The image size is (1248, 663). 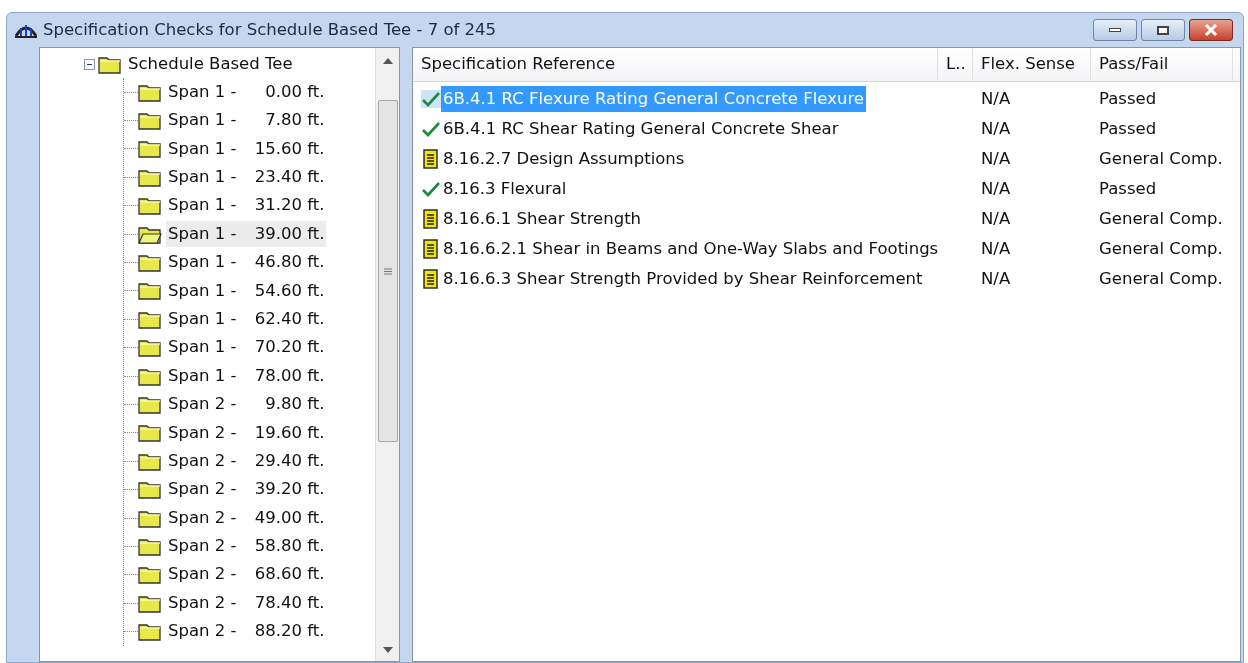 What do you see at coordinates (289, 318) in the screenshot?
I see `station-label: 62.40 ft.` at bounding box center [289, 318].